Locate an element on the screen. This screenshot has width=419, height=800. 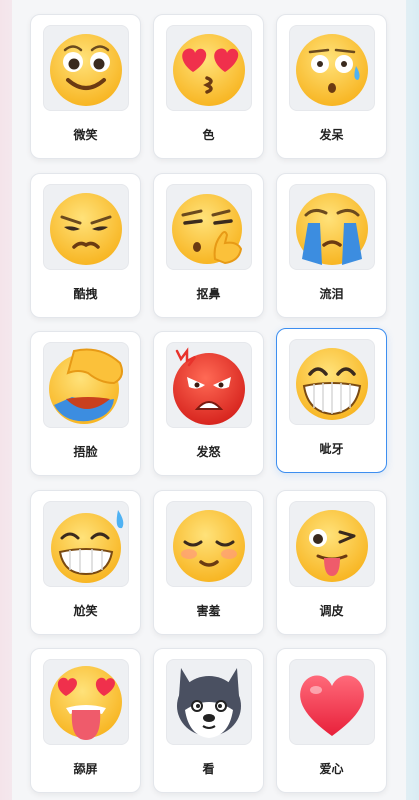
emoji-label: 看 is located at coordinates (208, 769).